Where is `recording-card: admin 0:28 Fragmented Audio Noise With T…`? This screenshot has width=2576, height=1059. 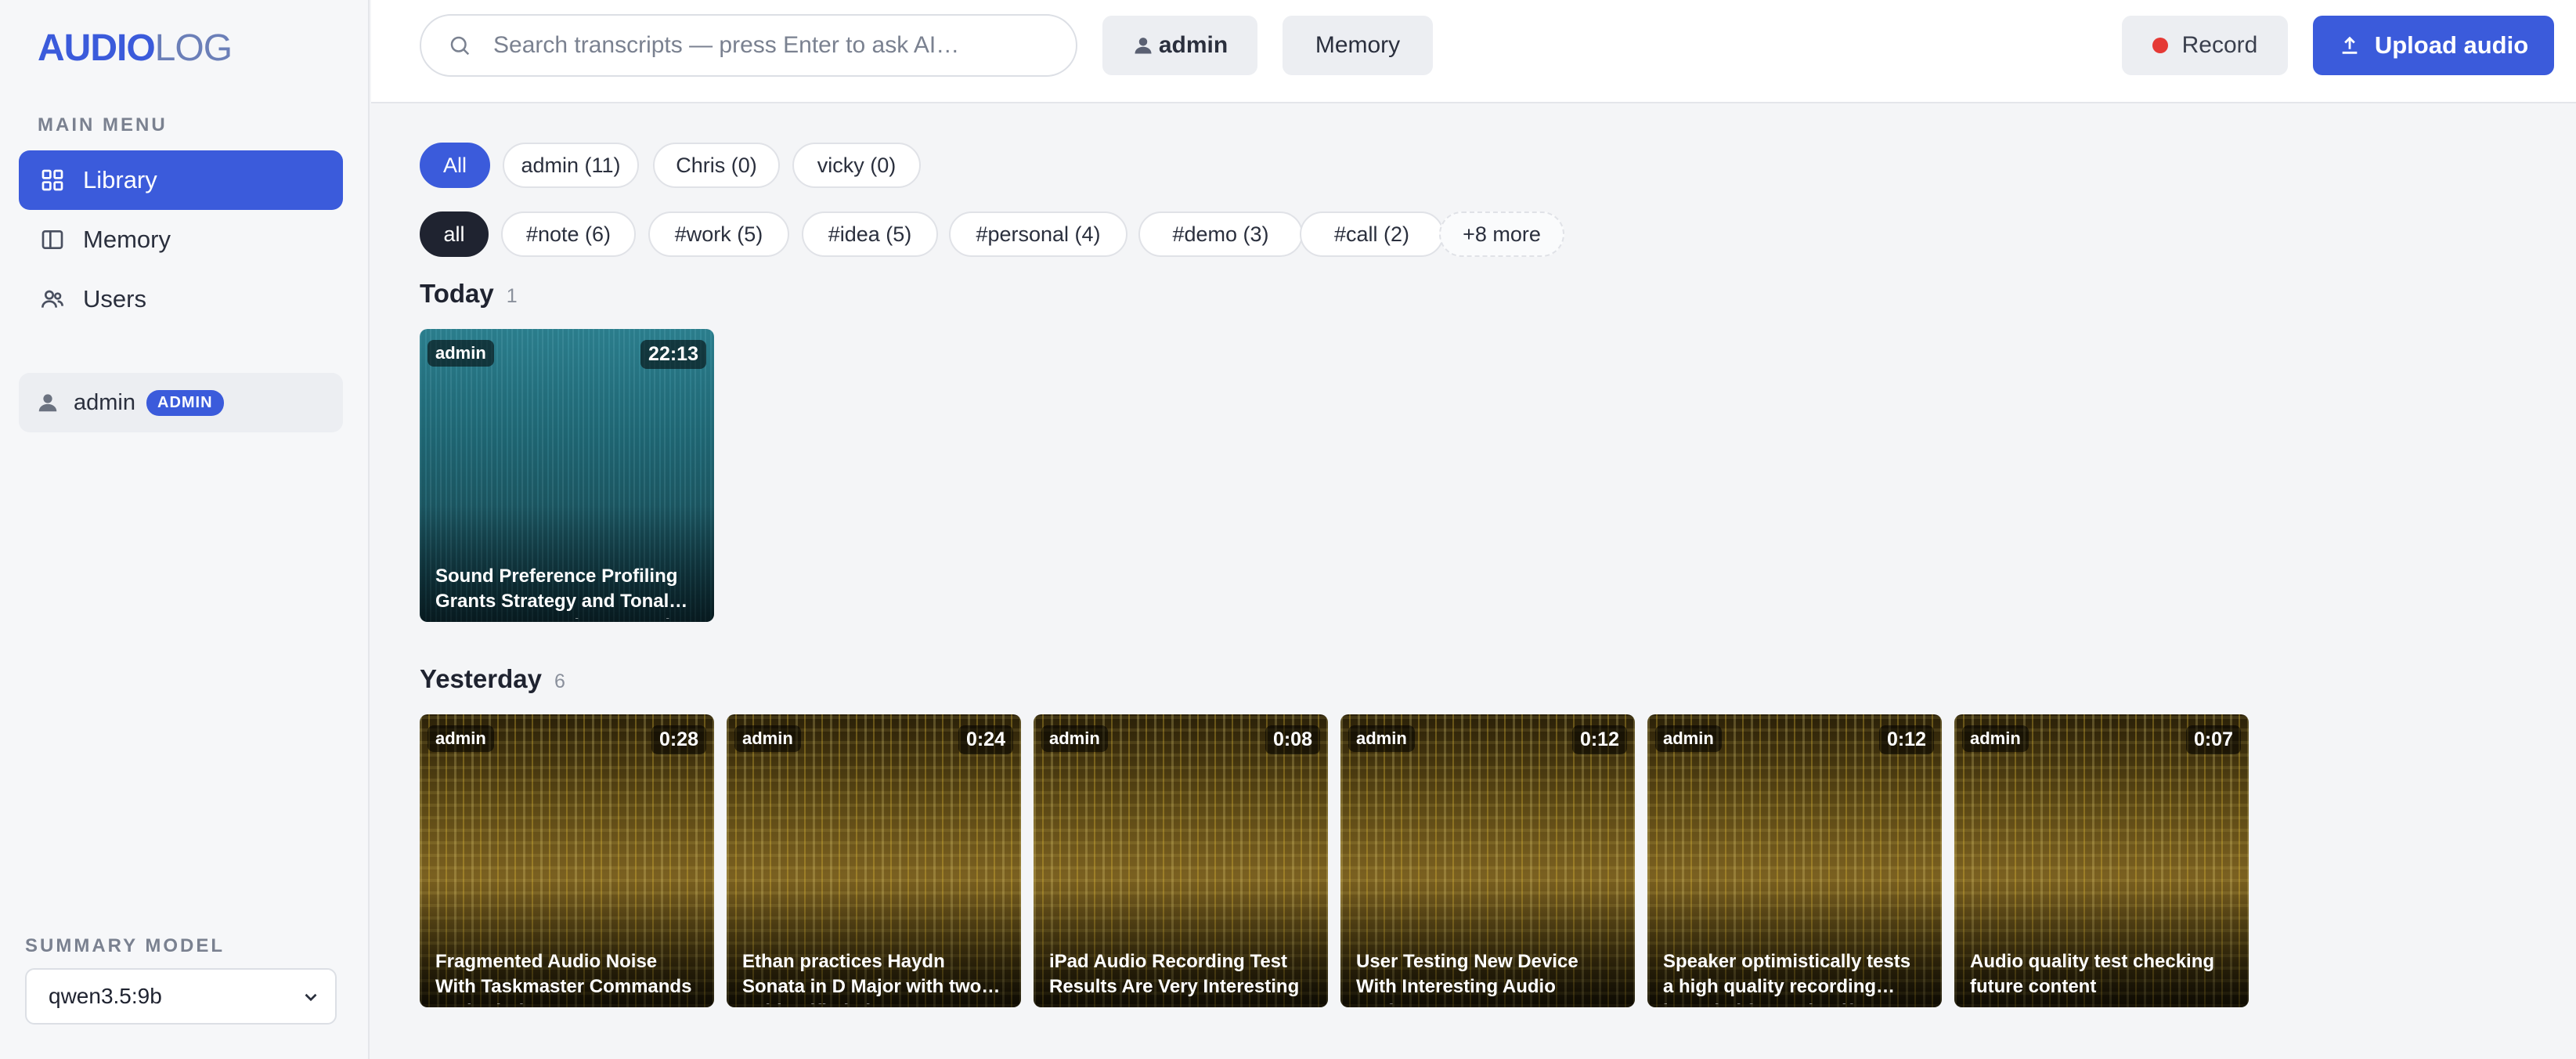 recording-card: admin 0:28 Fragmented Audio Noise With T… is located at coordinates (567, 860).